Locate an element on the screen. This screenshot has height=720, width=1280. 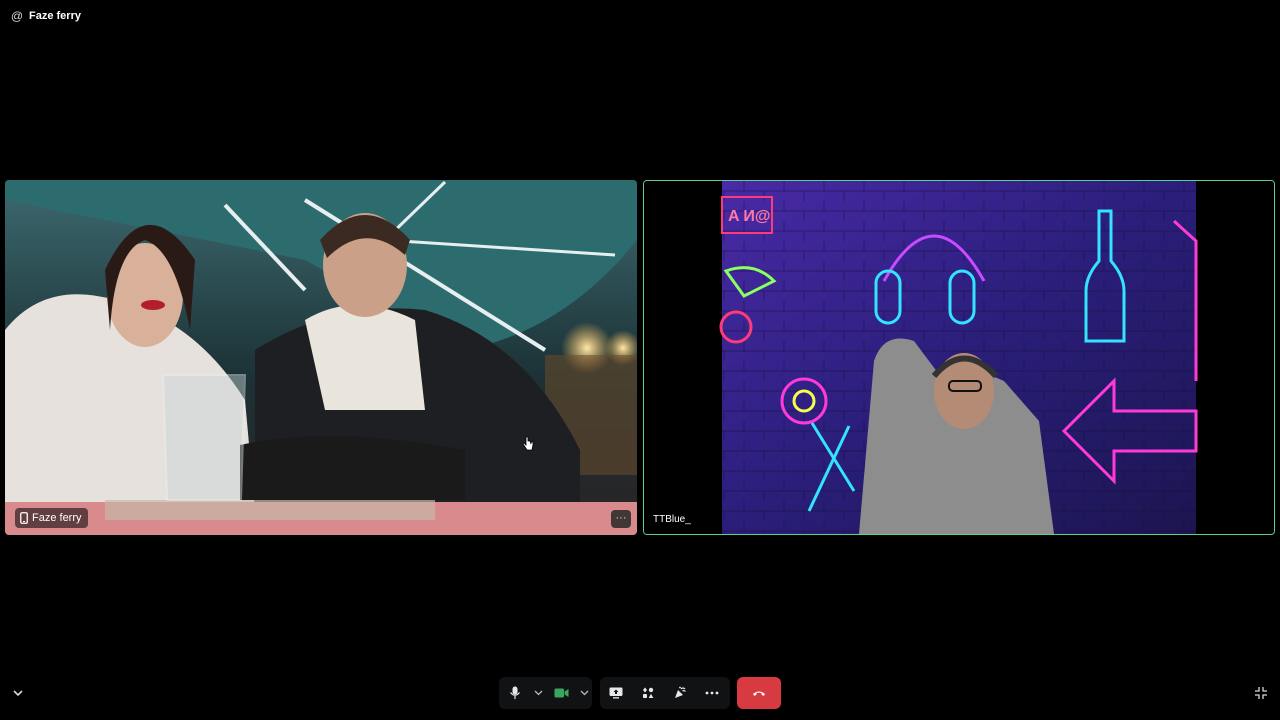
soundboard-button is located at coordinates (680, 693).